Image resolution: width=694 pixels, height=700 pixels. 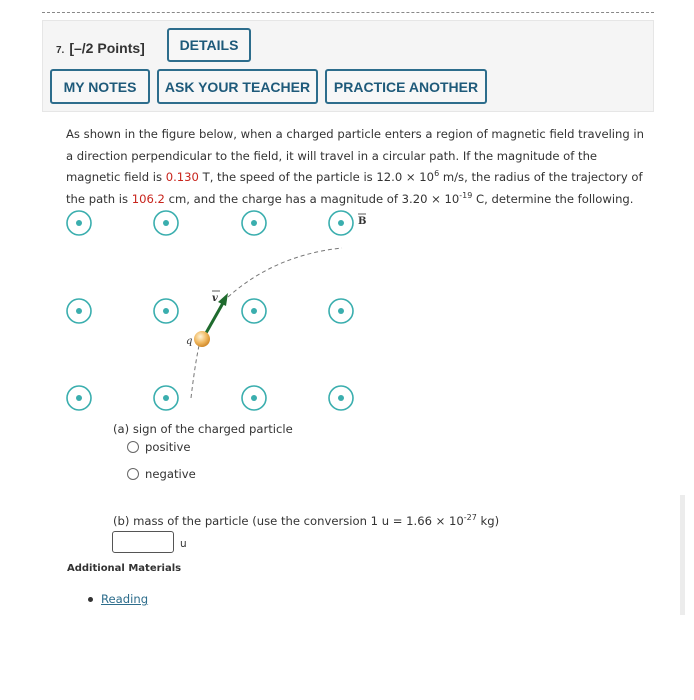 What do you see at coordinates (285, 272) in the screenshot?
I see `trajectory-after` at bounding box center [285, 272].